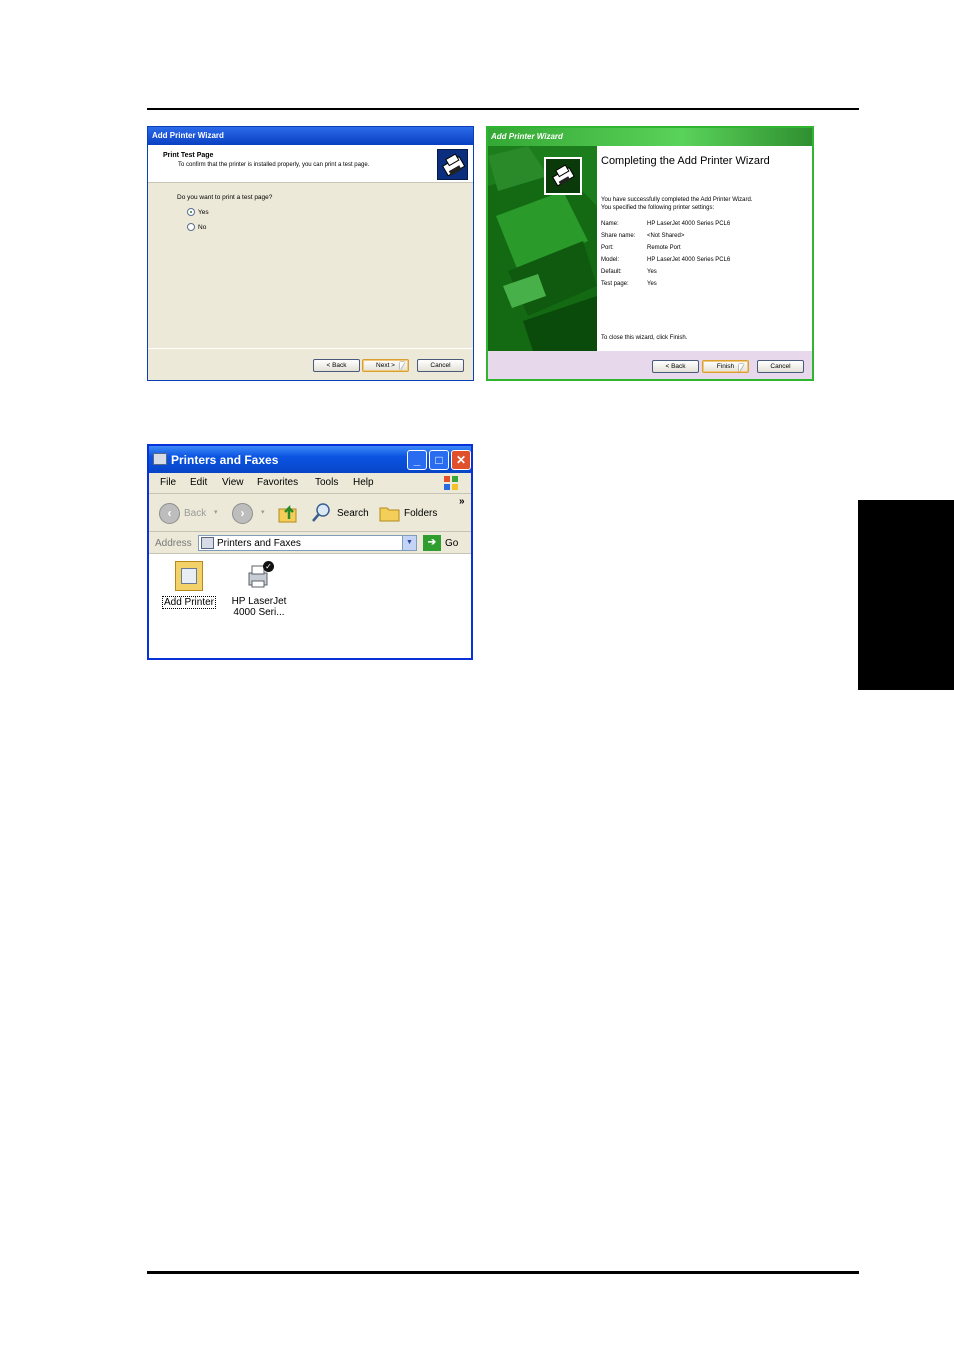 The width and height of the screenshot is (954, 1350). I want to click on radio-no: No, so click(196, 227).